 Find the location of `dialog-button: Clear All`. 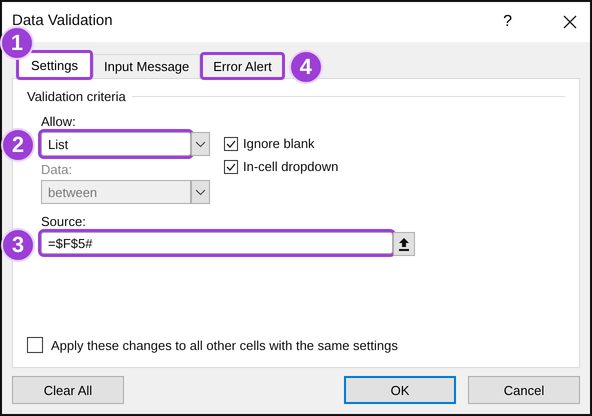

dialog-button: Clear All is located at coordinates (68, 390).